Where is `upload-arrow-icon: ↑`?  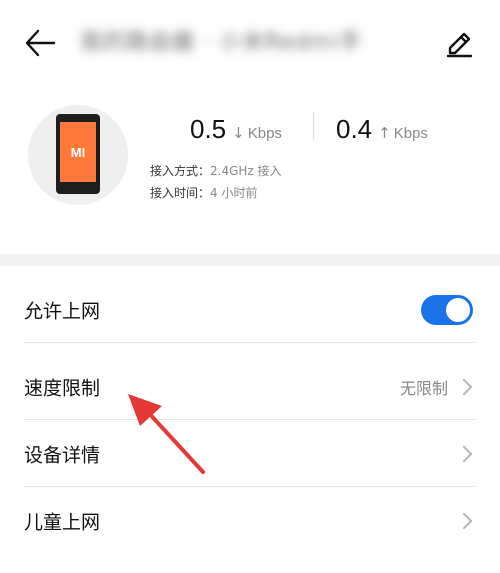 upload-arrow-icon: ↑ is located at coordinates (384, 133).